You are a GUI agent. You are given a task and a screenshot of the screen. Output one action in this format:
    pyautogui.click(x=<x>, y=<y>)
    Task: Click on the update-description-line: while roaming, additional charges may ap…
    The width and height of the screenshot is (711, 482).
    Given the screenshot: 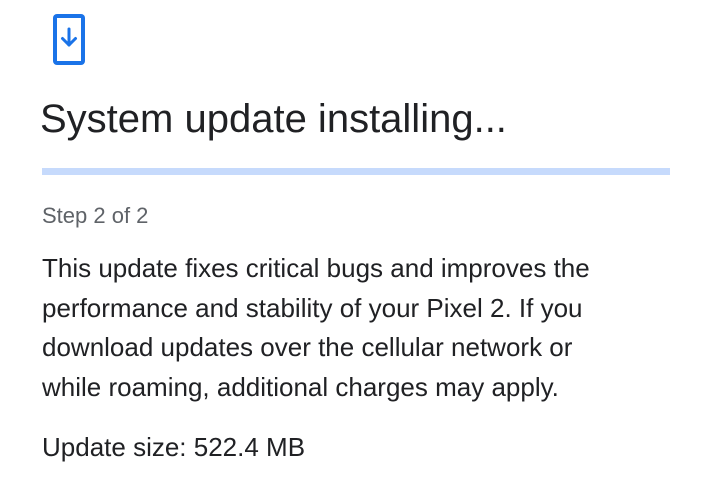 What is the action you would take?
    pyautogui.click(x=300, y=386)
    